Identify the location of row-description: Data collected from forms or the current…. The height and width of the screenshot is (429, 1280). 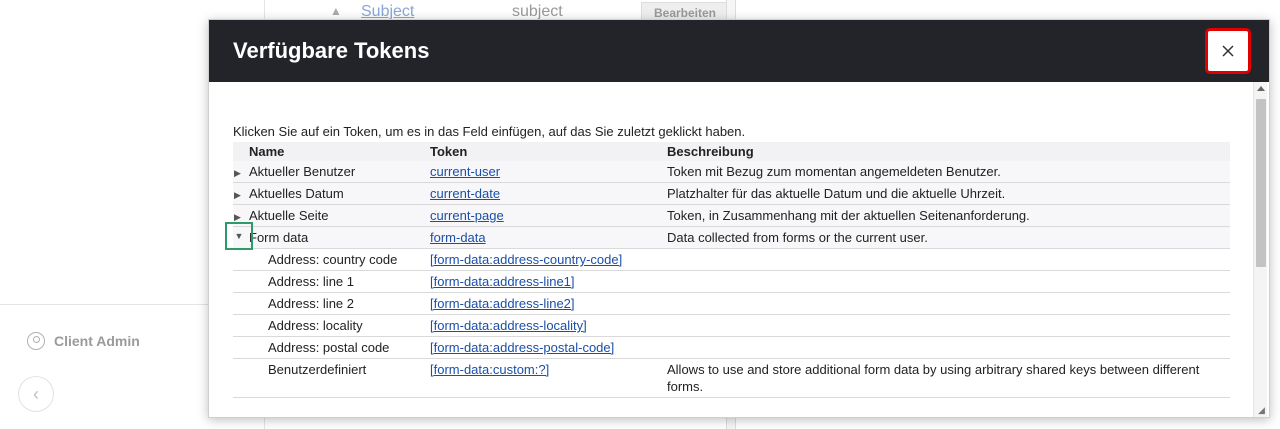
(943, 237).